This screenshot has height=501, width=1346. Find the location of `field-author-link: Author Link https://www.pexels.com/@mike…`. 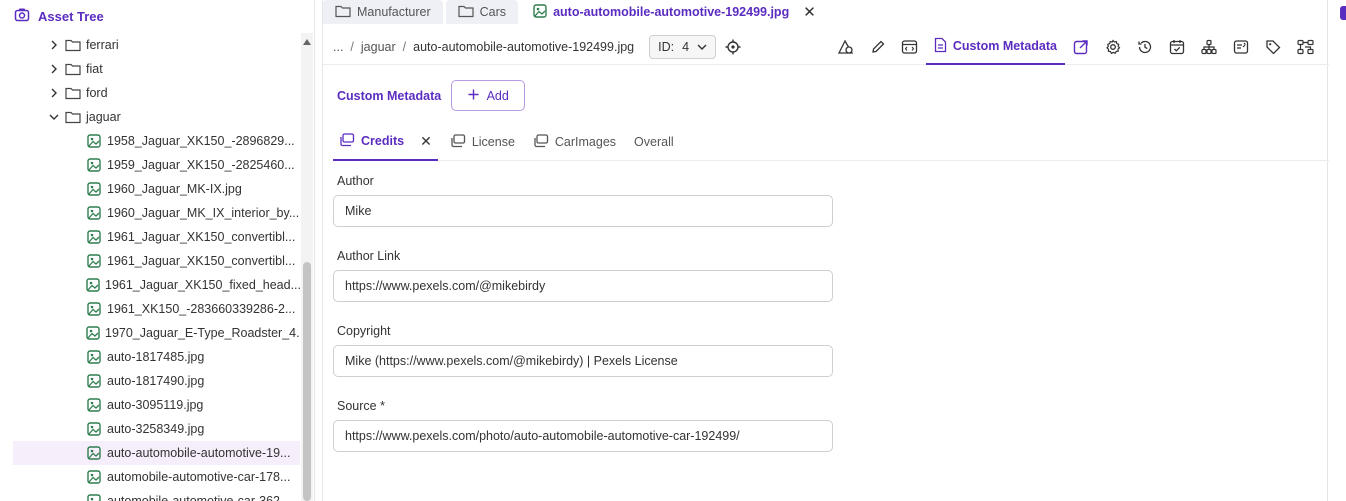

field-author-link: Author Link https://www.pexels.com/@mike… is located at coordinates (583, 275).